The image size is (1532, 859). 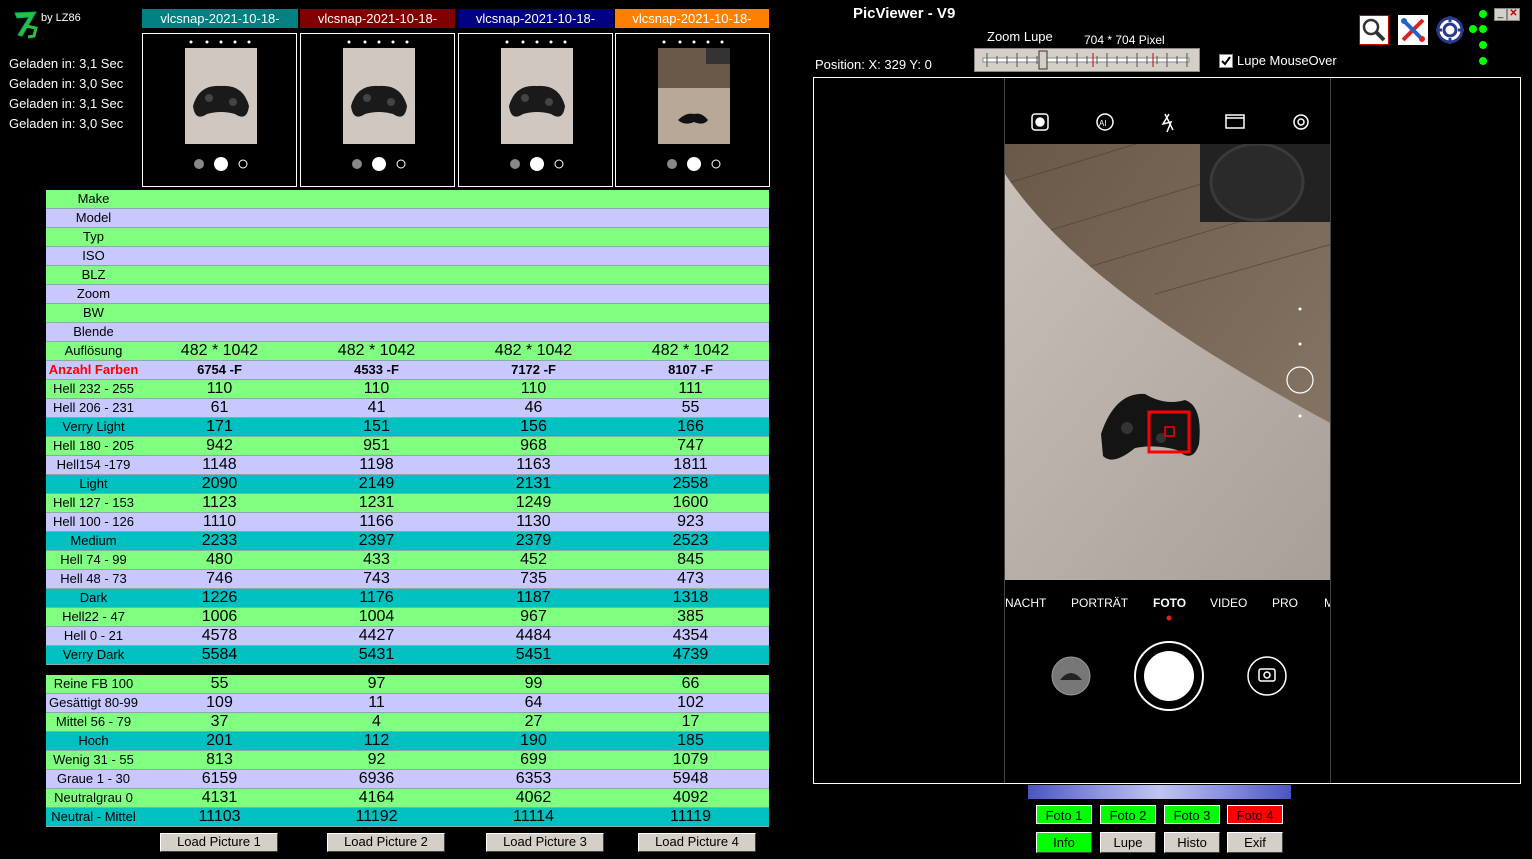 What do you see at coordinates (697, 842) in the screenshot?
I see `load-picture-4-button: Load Picture 4` at bounding box center [697, 842].